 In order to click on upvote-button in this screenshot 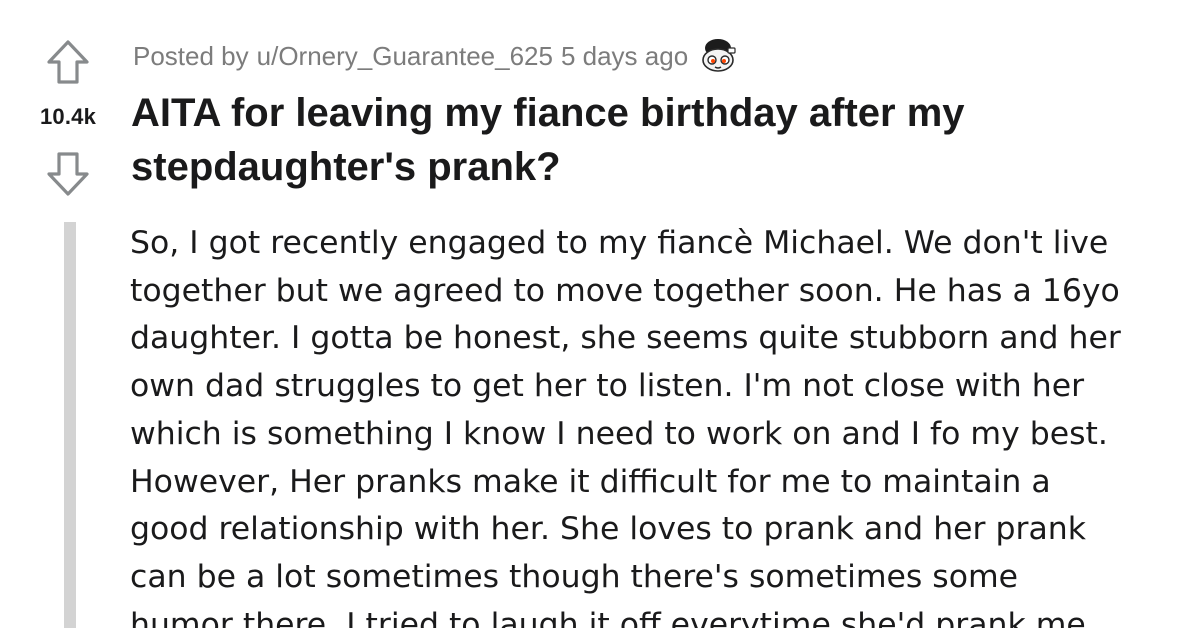, I will do `click(68, 63)`.